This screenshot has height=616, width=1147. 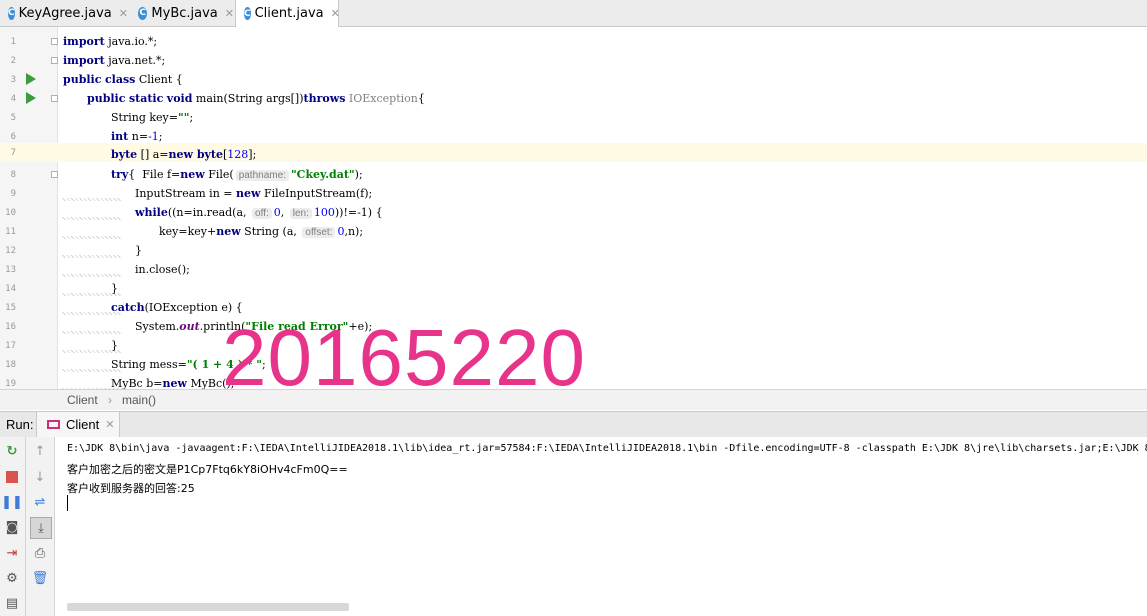 What do you see at coordinates (110, 41) in the screenshot?
I see `code-text: import java.io.*;` at bounding box center [110, 41].